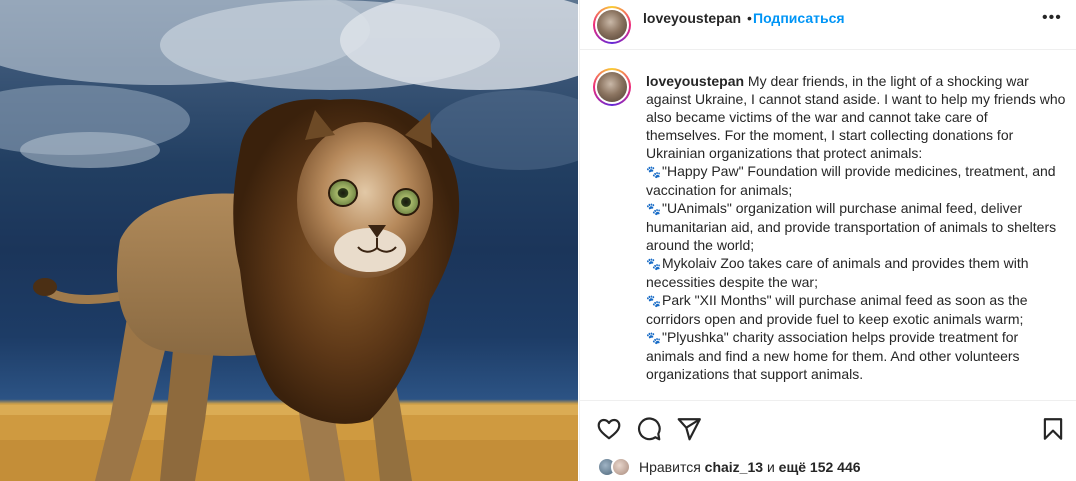 The image size is (1076, 481). I want to click on post-actions: Нравится chaiz_13 и ещё 152 446, so click(828, 440).